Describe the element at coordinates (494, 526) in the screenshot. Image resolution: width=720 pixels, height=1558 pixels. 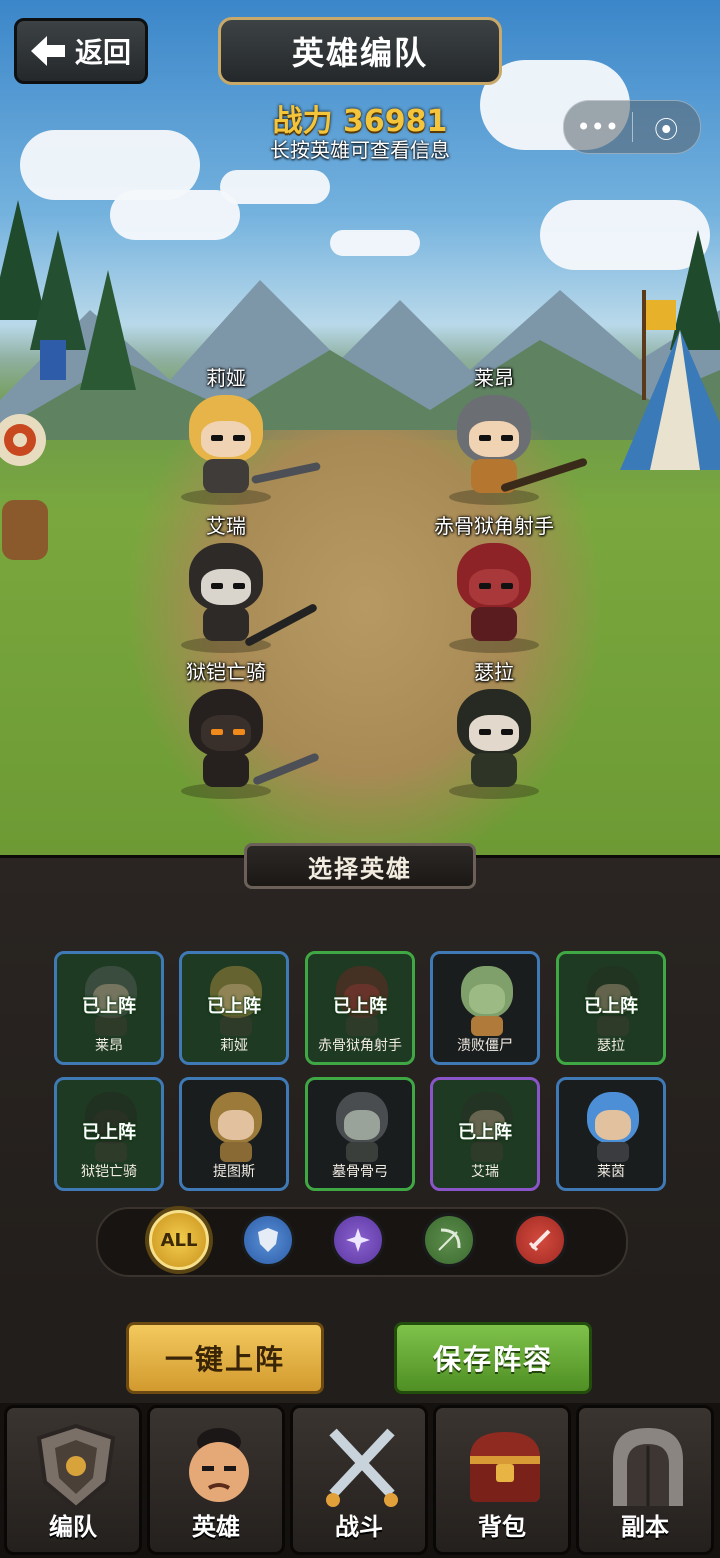
I see `hero-name: 赤骨狱角射手` at that location.